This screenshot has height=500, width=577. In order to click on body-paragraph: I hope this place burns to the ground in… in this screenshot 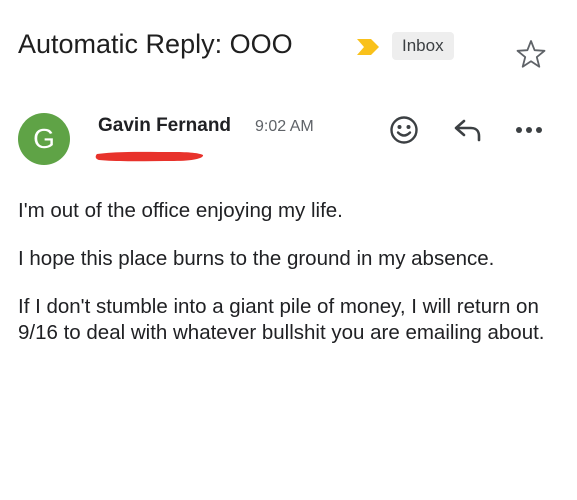, I will do `click(256, 258)`.